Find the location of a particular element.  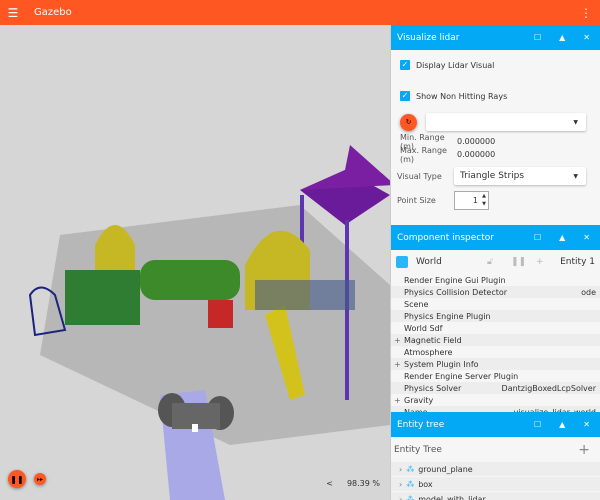

max-range-label: Max. Range (m) is located at coordinates (423, 154).